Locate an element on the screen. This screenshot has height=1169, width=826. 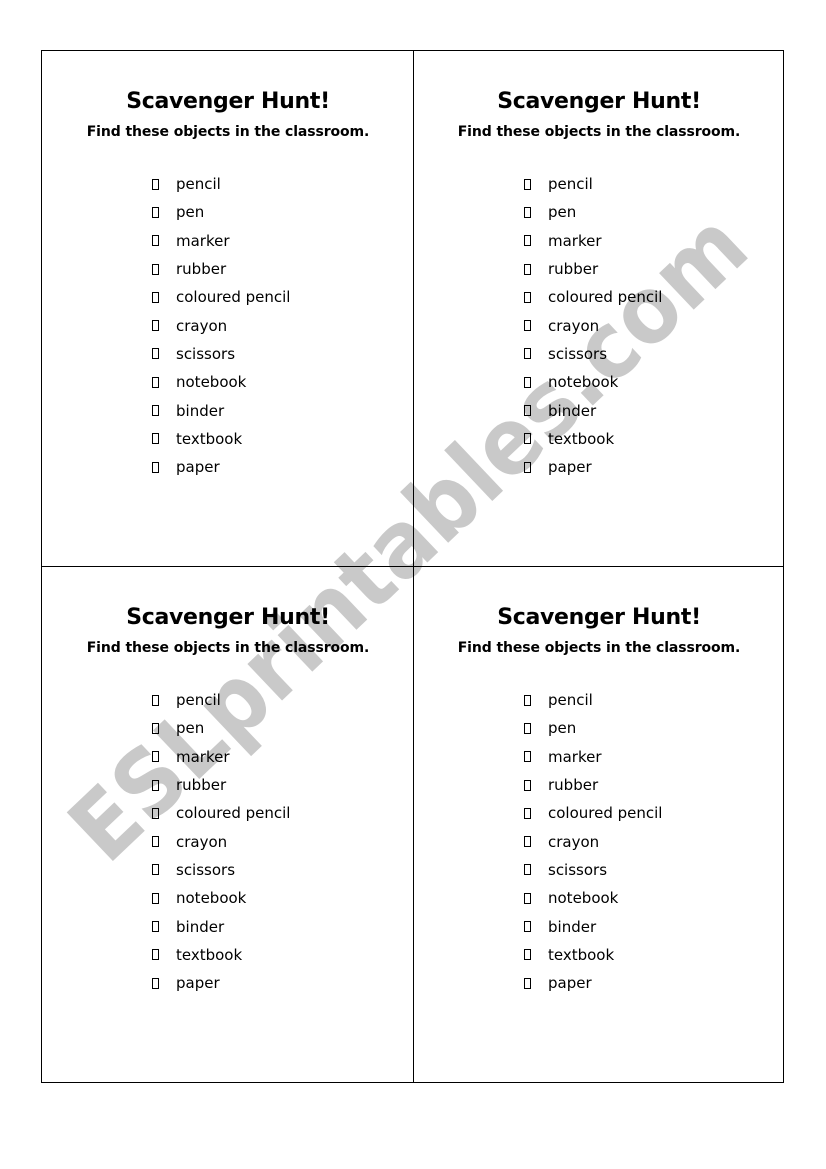
item-label: pencil is located at coordinates (570, 700).